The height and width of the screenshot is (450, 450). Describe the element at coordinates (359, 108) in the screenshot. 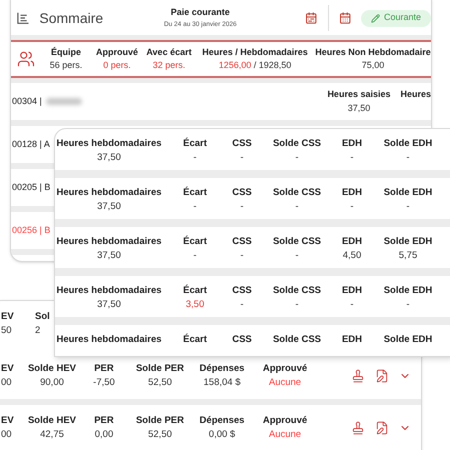

I see `field-value: 37,50` at that location.